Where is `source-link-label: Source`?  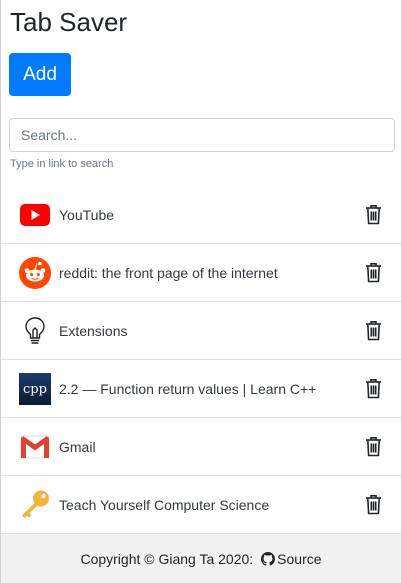
source-link-label: Source is located at coordinates (299, 558).